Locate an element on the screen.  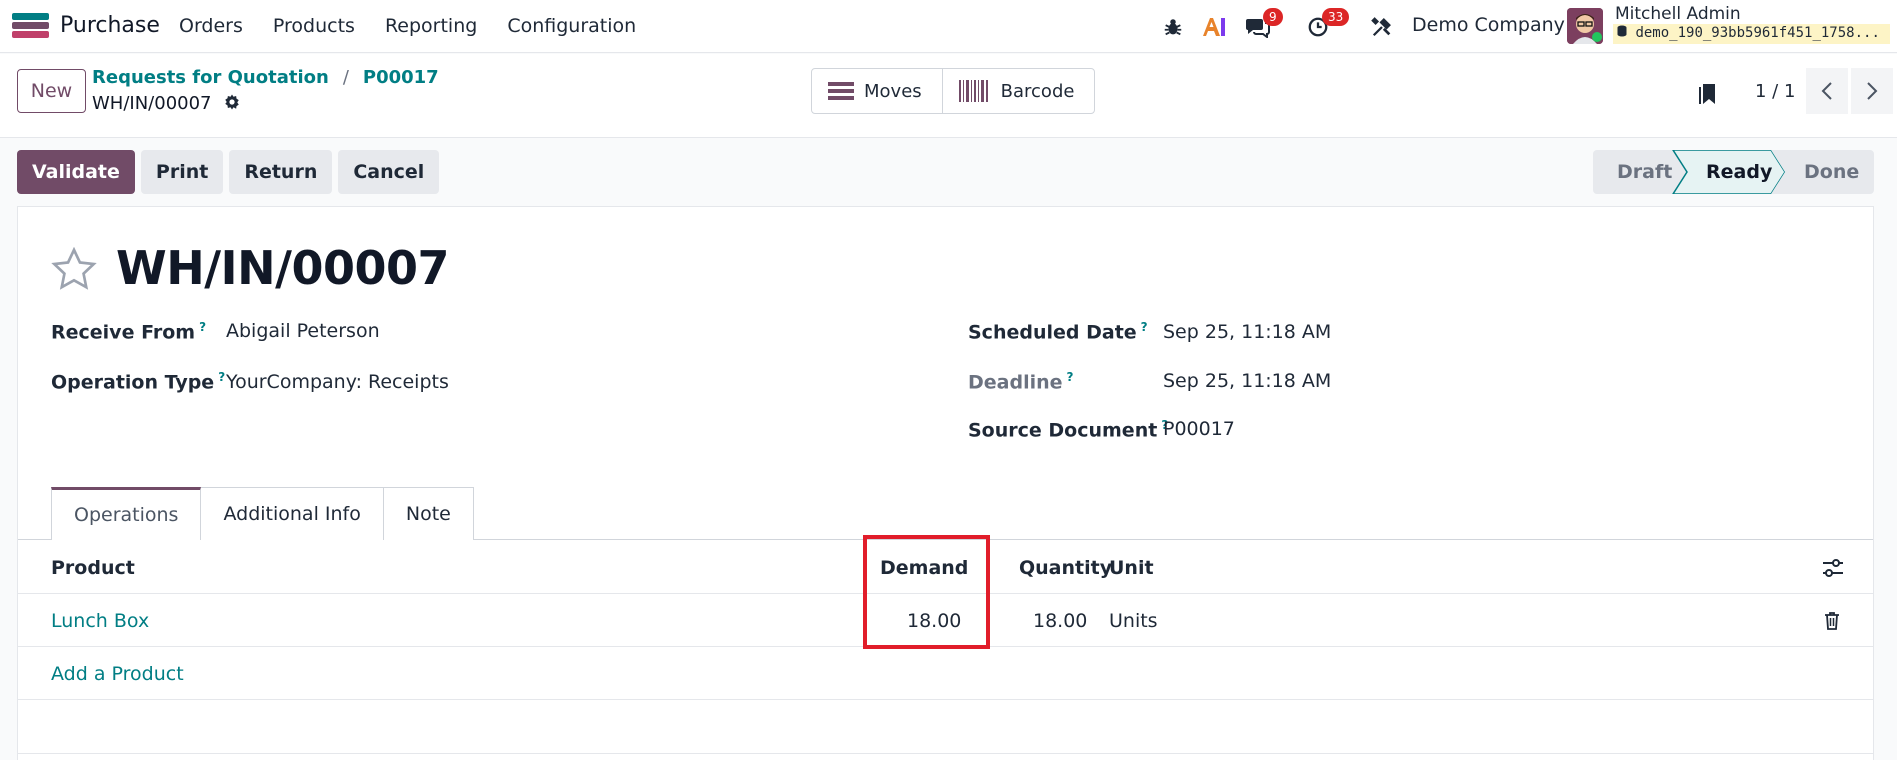
user-avatar is located at coordinates (1585, 26).